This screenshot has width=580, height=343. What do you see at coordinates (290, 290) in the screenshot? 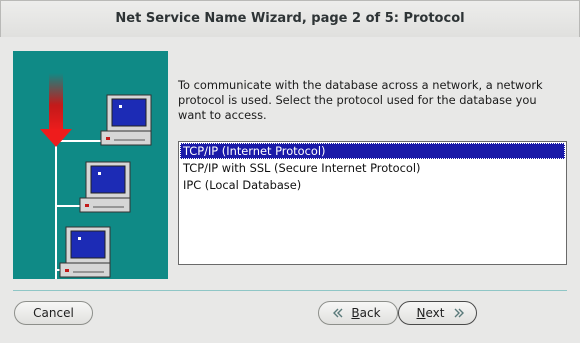
I see `button-divider` at bounding box center [290, 290].